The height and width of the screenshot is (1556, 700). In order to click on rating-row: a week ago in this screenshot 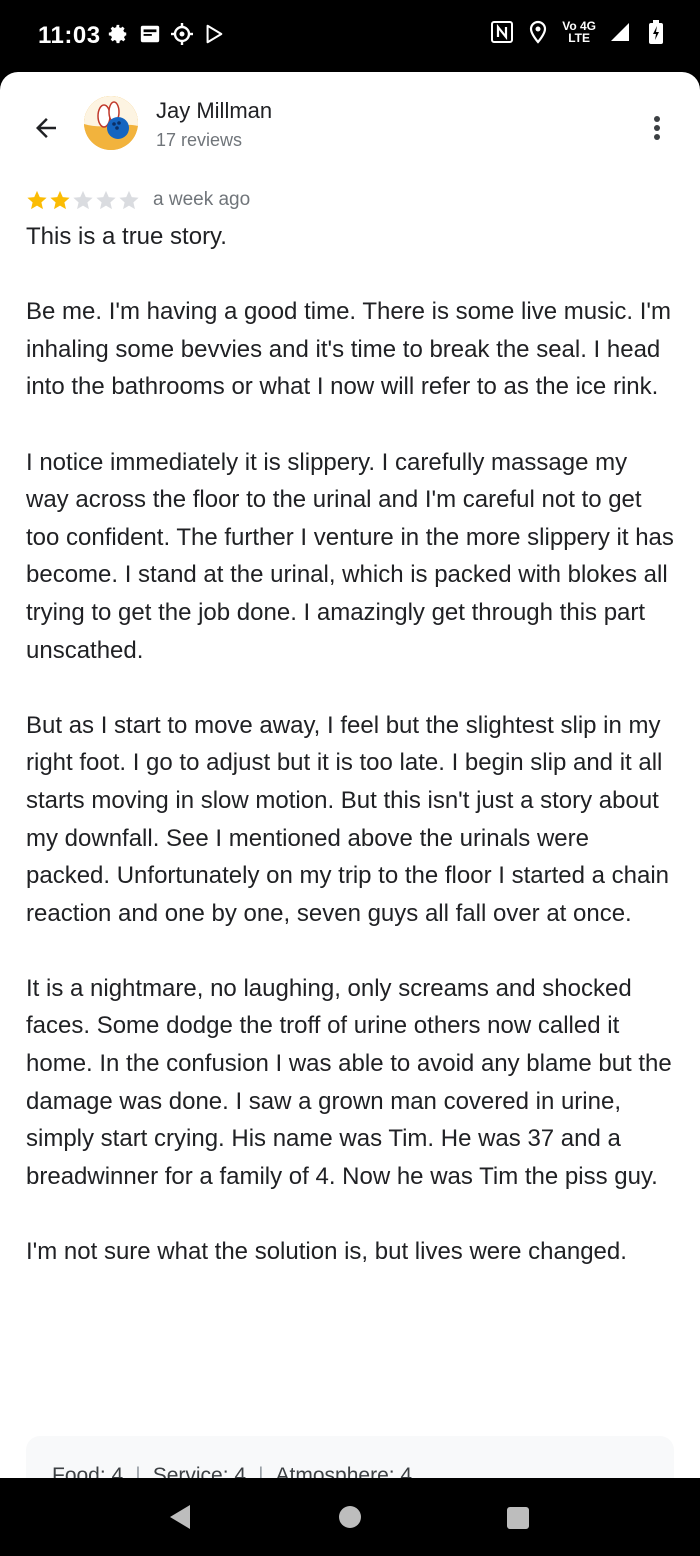, I will do `click(138, 200)`.